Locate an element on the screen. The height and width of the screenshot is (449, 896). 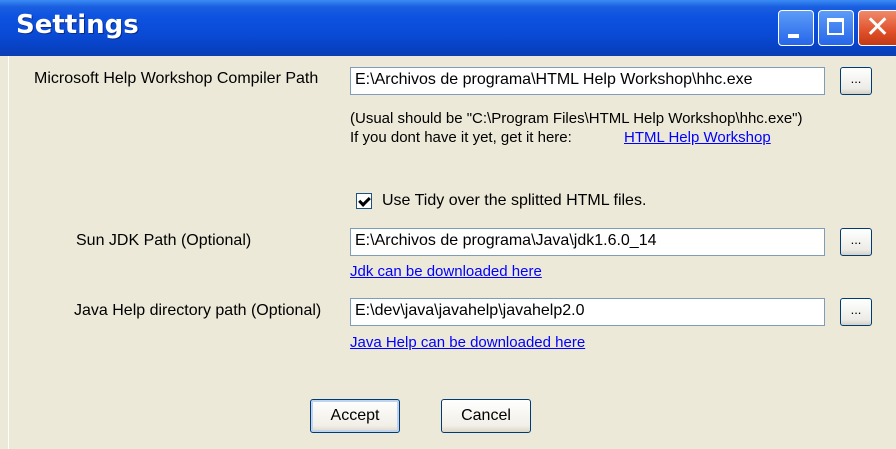
compiler-path-label: Microsoft Help Workshop Compiler Path is located at coordinates (176, 78).